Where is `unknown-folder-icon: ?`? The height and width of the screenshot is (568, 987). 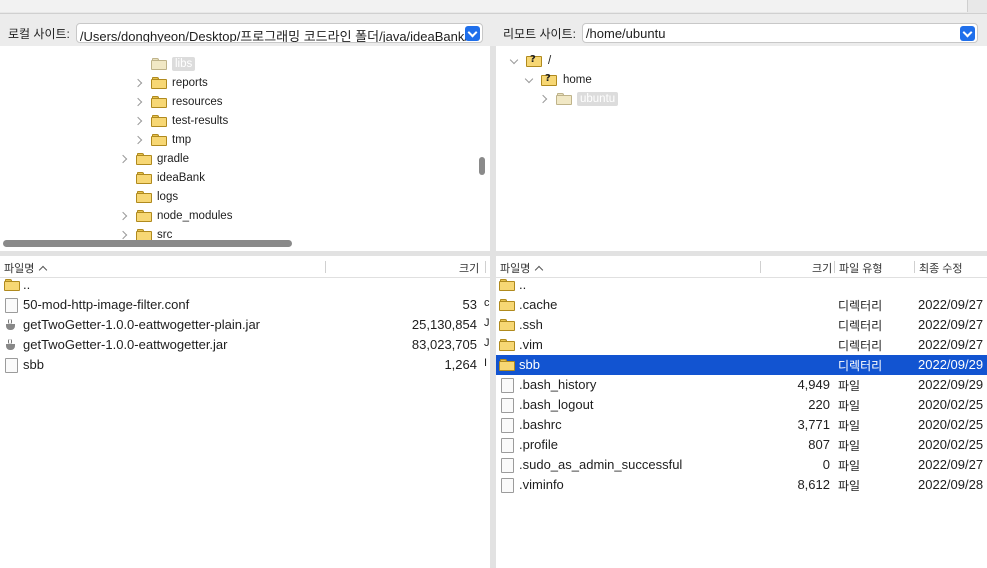 unknown-folder-icon: ? is located at coordinates (534, 61).